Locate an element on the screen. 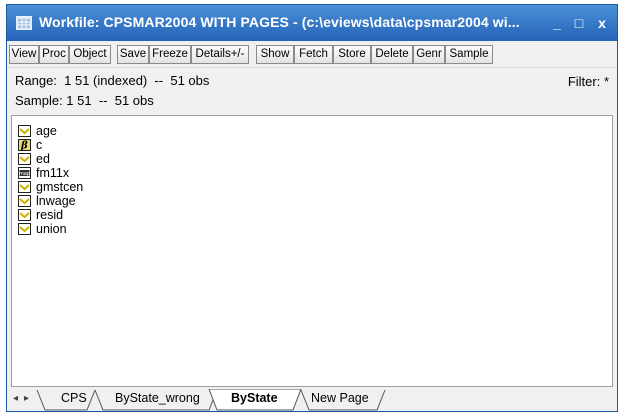  details-button: Details+/- is located at coordinates (220, 54).